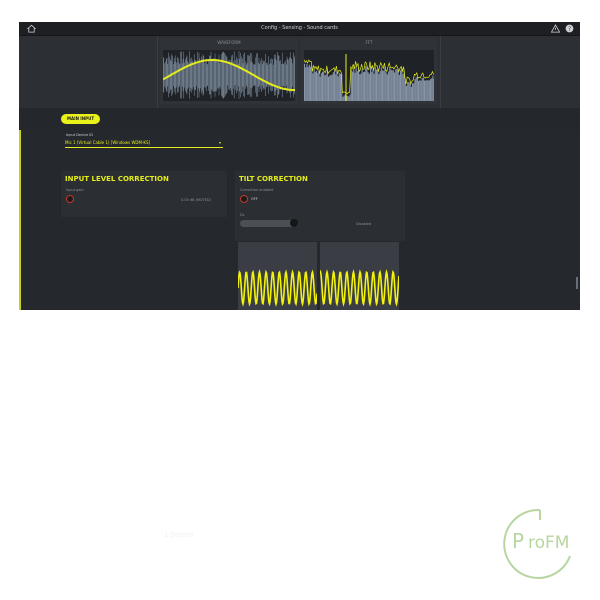 This screenshot has width=600, height=600. Describe the element at coordinates (117, 179) in the screenshot. I see `input-level-title: INPUT LEVEL CORRECTION` at that location.